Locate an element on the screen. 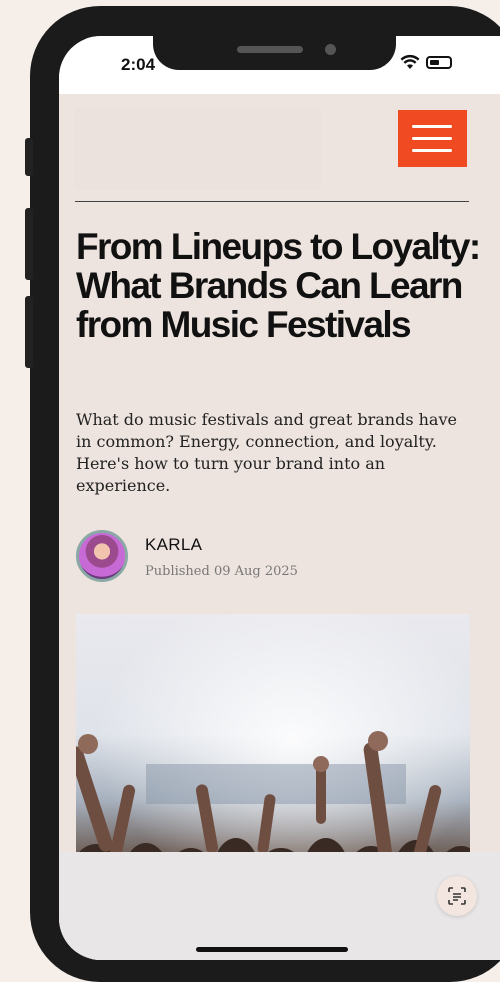 The image size is (500, 982). phone-silent-switch is located at coordinates (29, 157).